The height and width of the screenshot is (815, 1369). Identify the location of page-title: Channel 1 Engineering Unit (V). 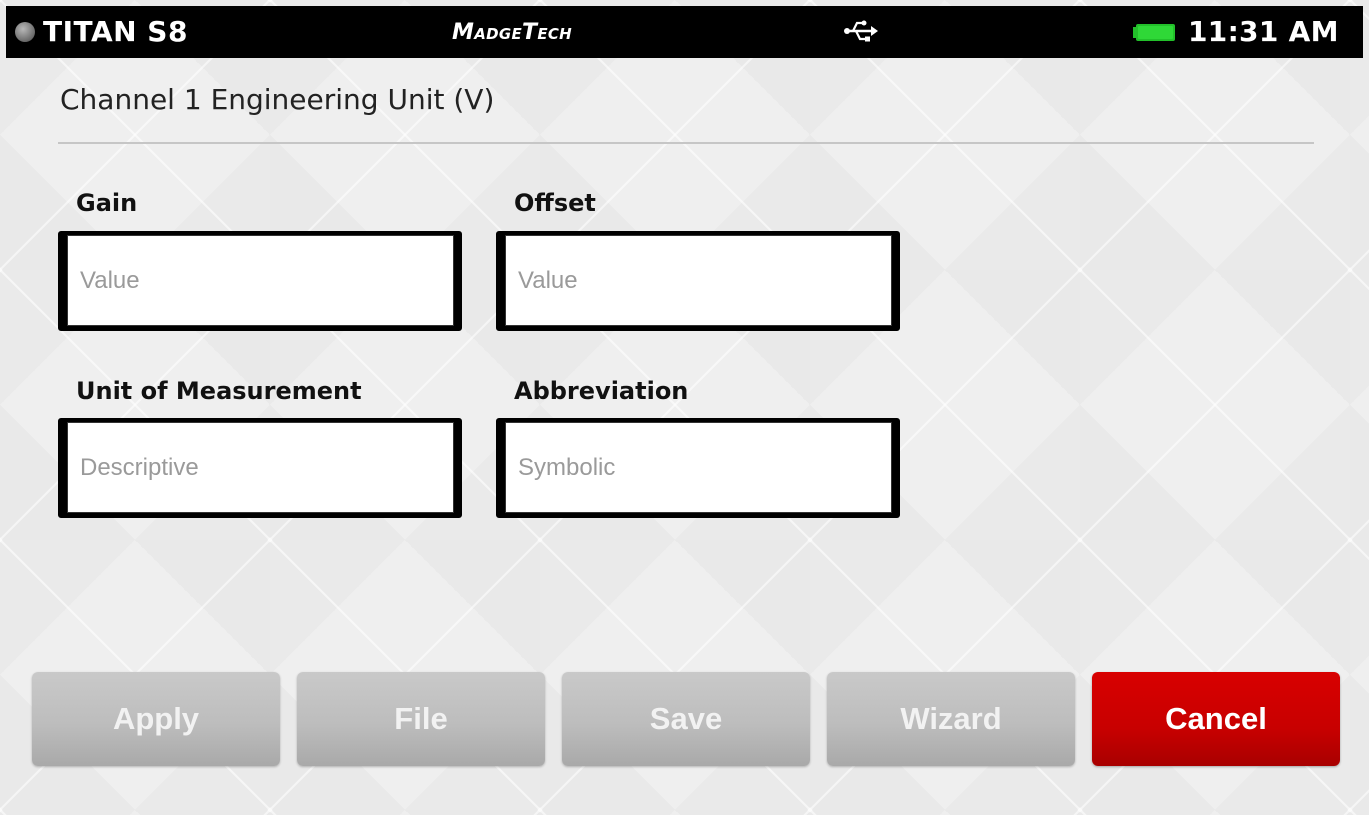
(277, 99).